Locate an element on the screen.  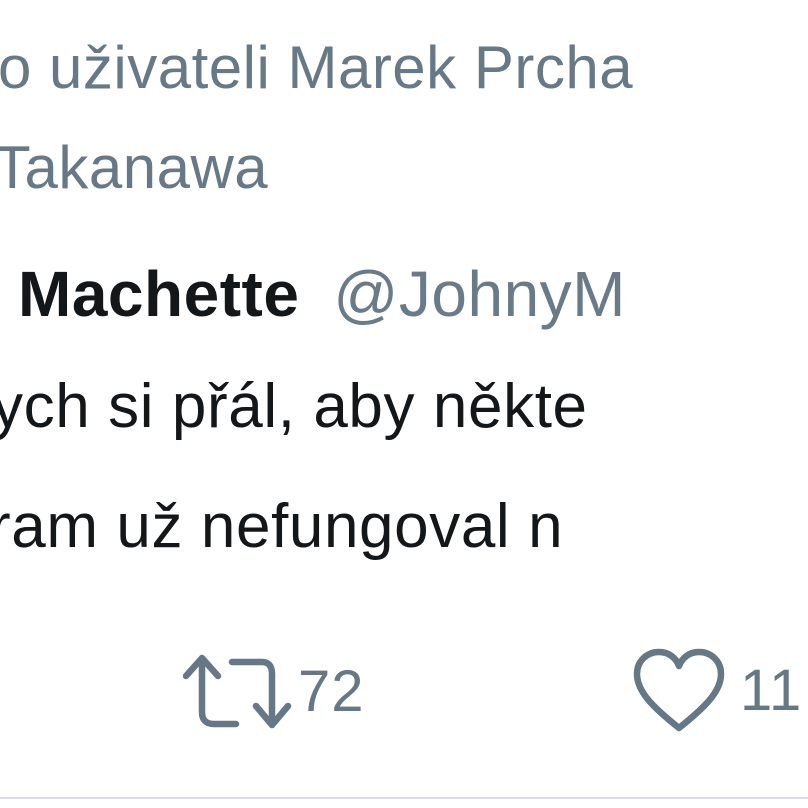
tweet-text-line-1: ych si přál, aby někte is located at coordinates (294, 406).